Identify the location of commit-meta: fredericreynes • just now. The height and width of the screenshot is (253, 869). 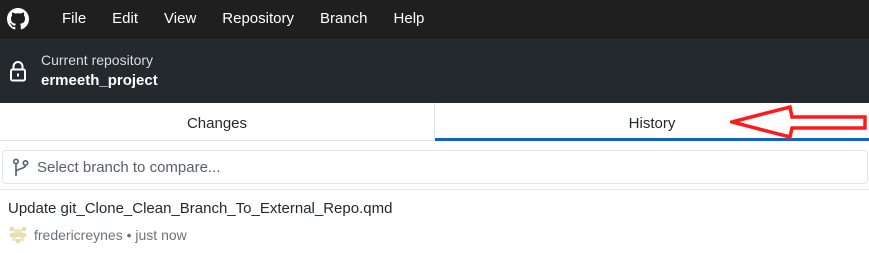
(110, 235).